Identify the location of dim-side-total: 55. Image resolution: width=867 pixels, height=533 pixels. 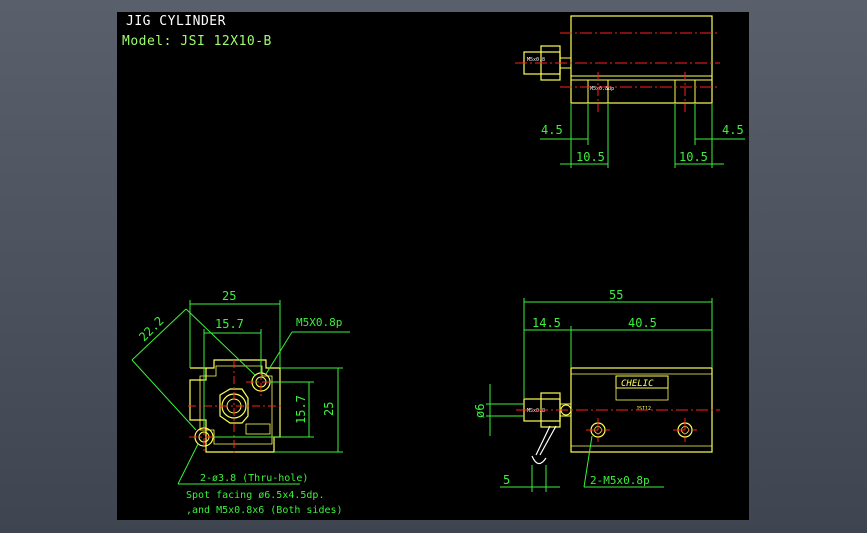
(616, 295).